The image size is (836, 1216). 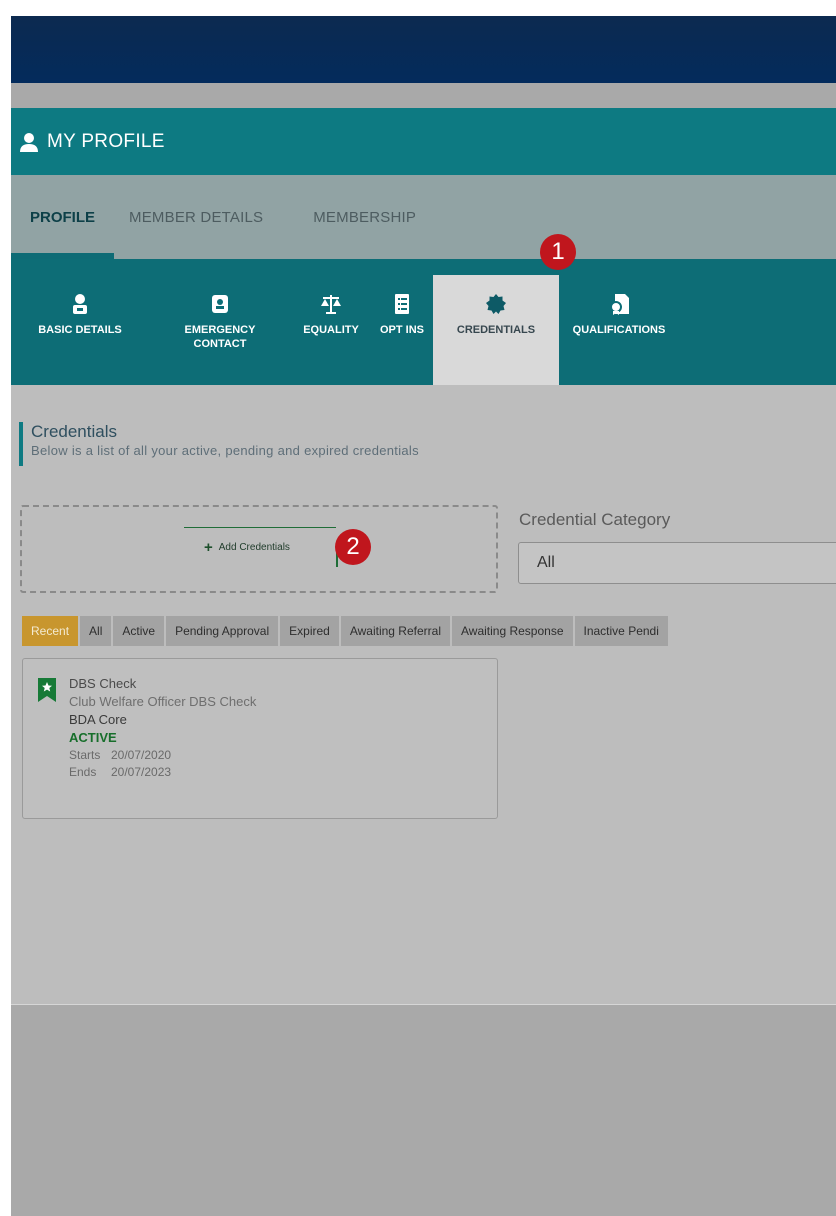 What do you see at coordinates (309, 631) in the screenshot?
I see `filter-expired: Expired` at bounding box center [309, 631].